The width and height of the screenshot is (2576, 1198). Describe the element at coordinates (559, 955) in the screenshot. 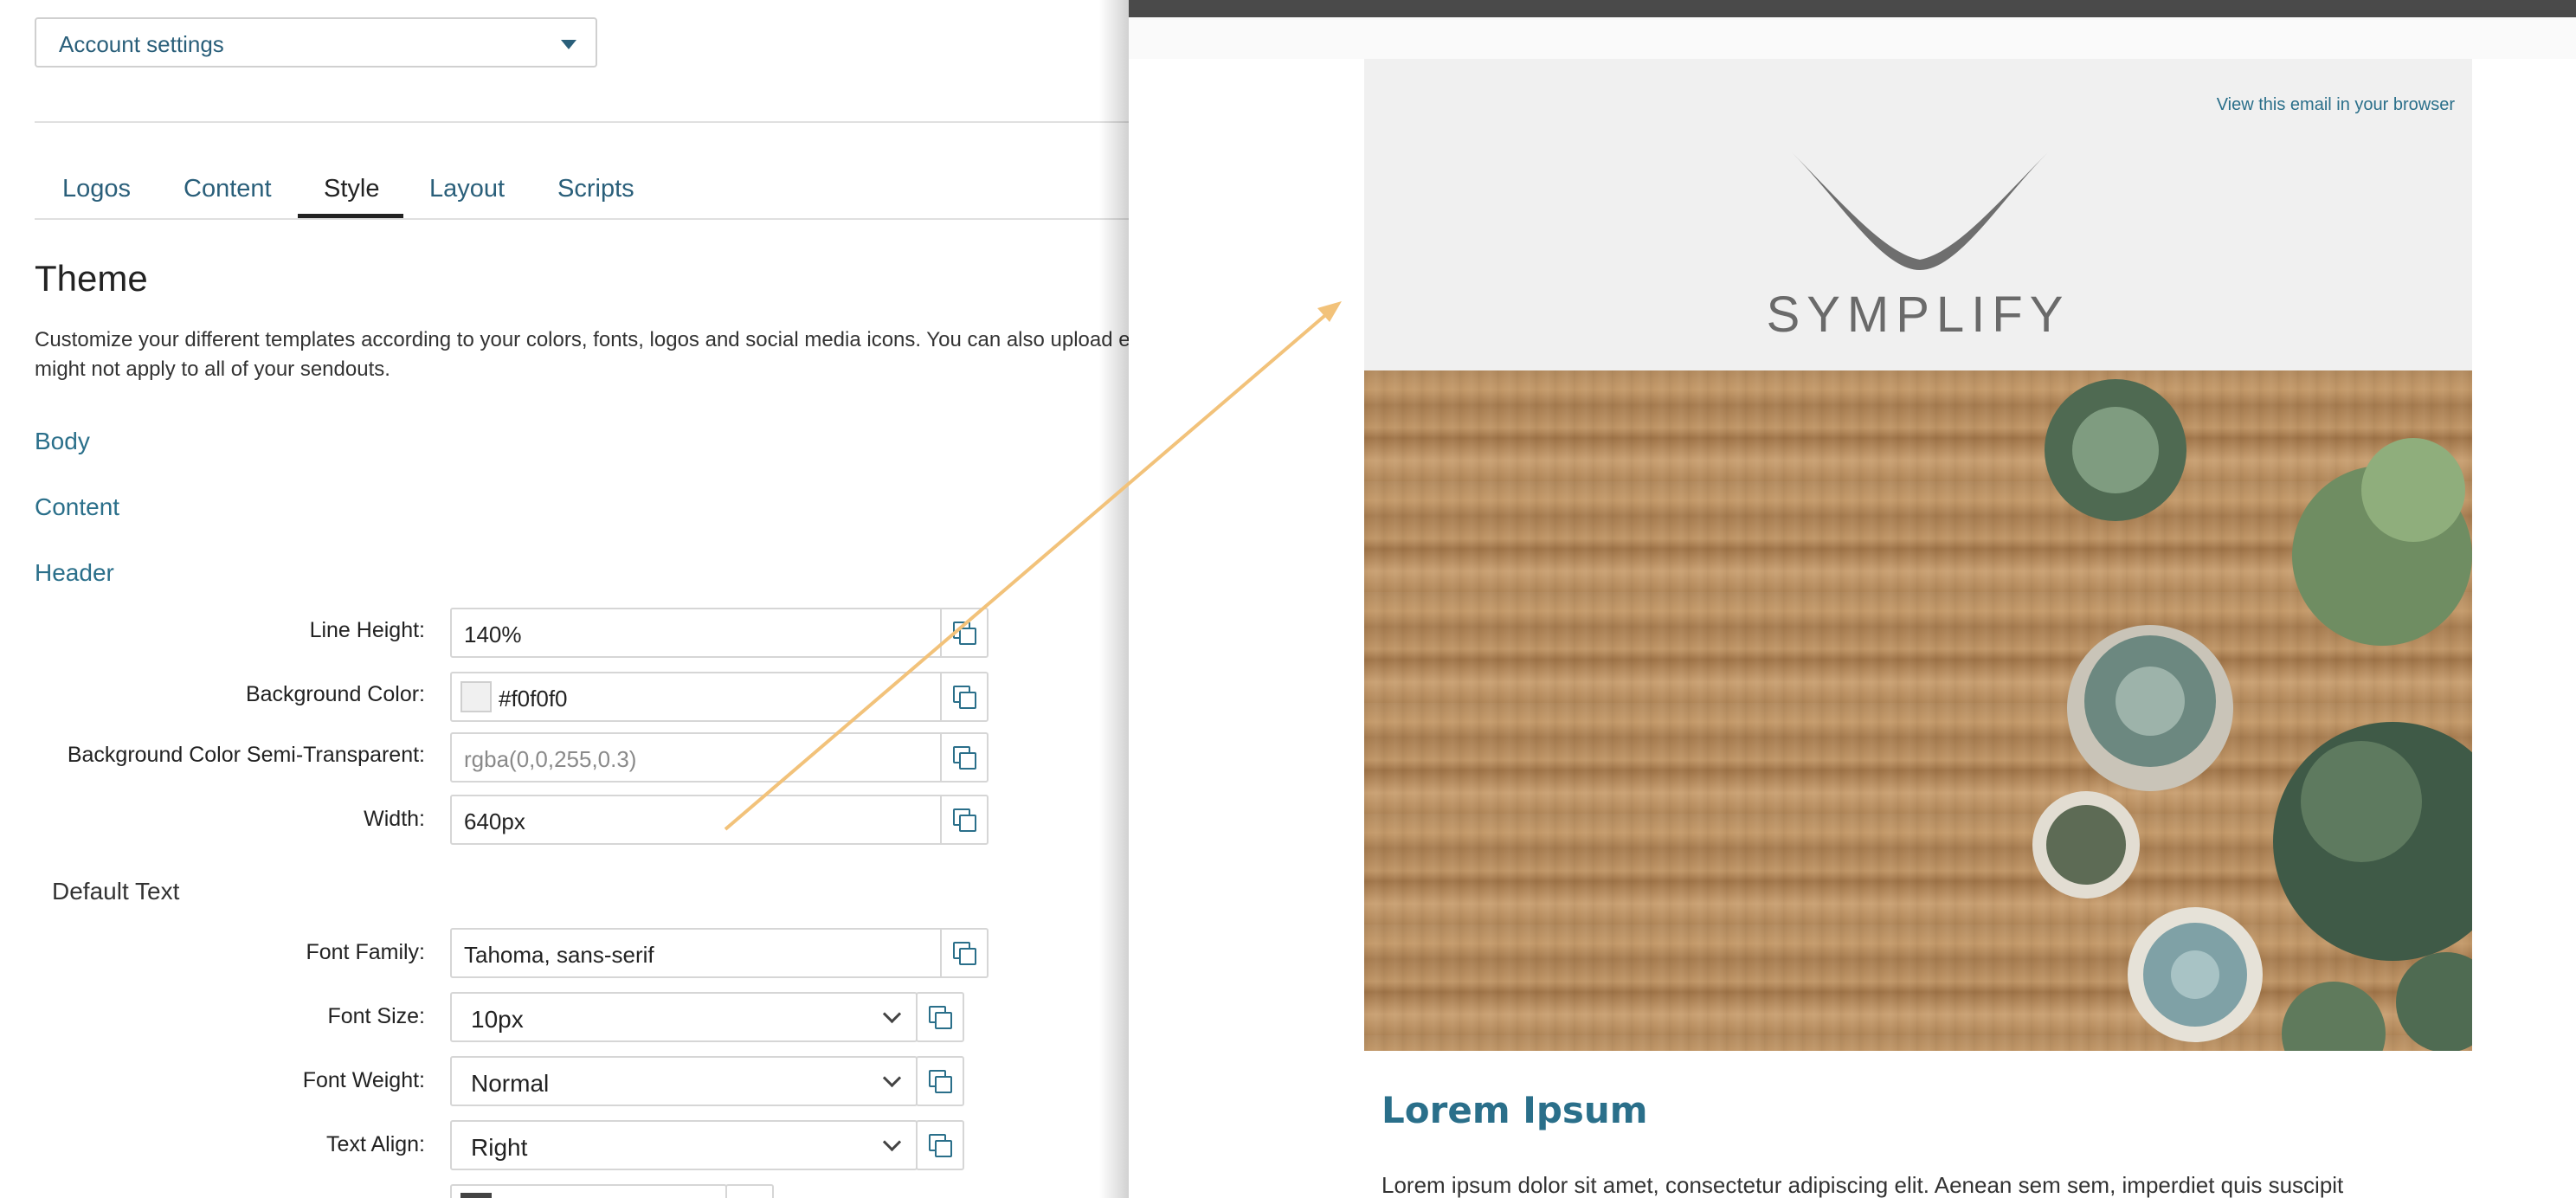

I see `font-family-value: Tahoma, sans-serif` at that location.